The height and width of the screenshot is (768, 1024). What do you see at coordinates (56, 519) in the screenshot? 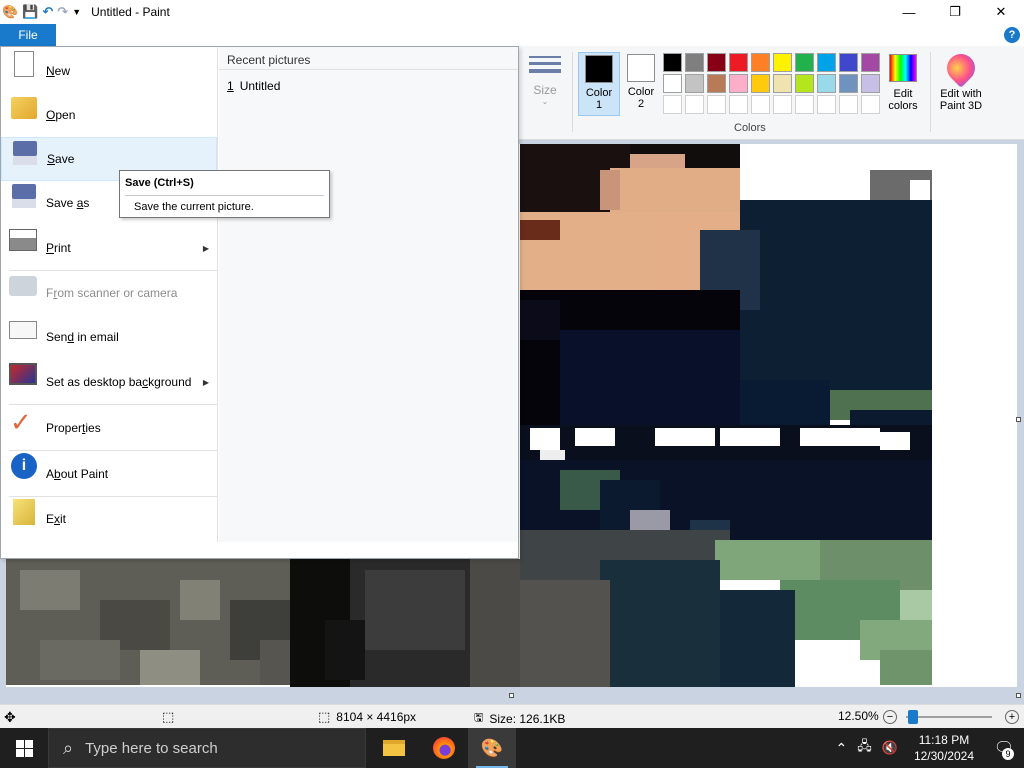
I see `menu-item-label: Exit` at bounding box center [56, 519].